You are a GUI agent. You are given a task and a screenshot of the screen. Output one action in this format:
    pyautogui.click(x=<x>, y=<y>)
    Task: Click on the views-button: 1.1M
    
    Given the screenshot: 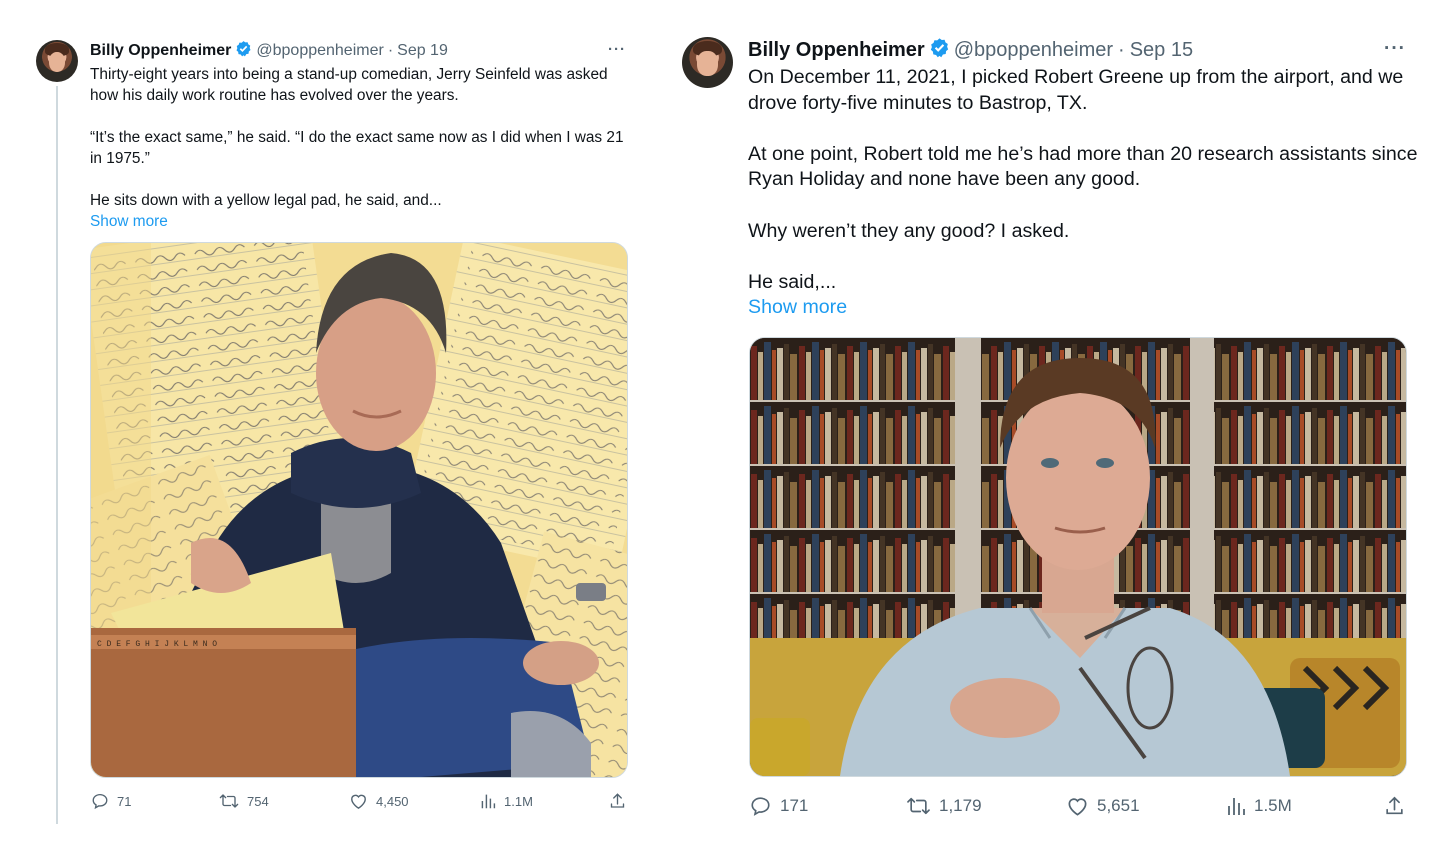 What is the action you would take?
    pyautogui.click(x=506, y=801)
    